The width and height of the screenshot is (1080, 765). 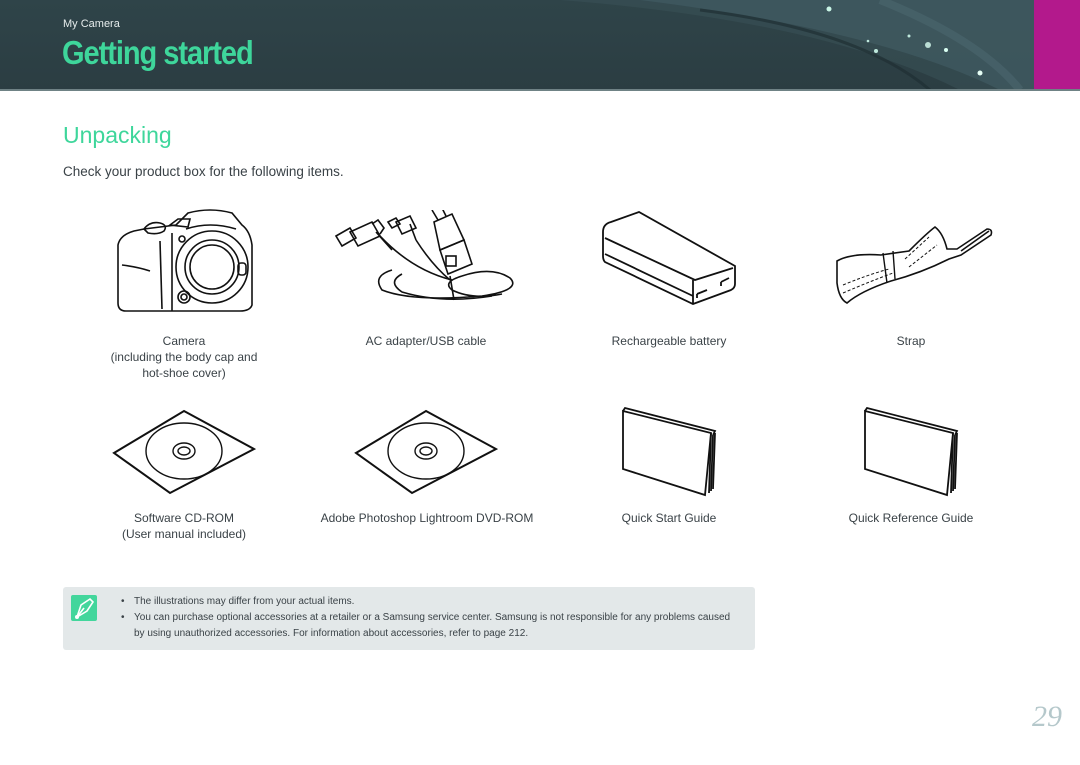 What do you see at coordinates (185, 260) in the screenshot?
I see `camera-icon` at bounding box center [185, 260].